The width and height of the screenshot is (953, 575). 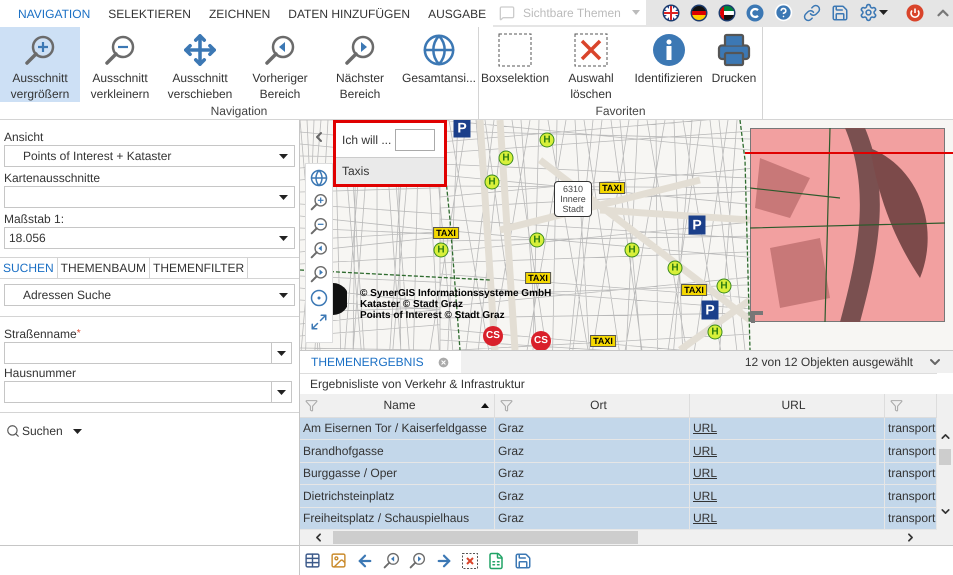 I want to click on ribbon-button: Ausschnitt vergrößern, so click(x=40, y=64).